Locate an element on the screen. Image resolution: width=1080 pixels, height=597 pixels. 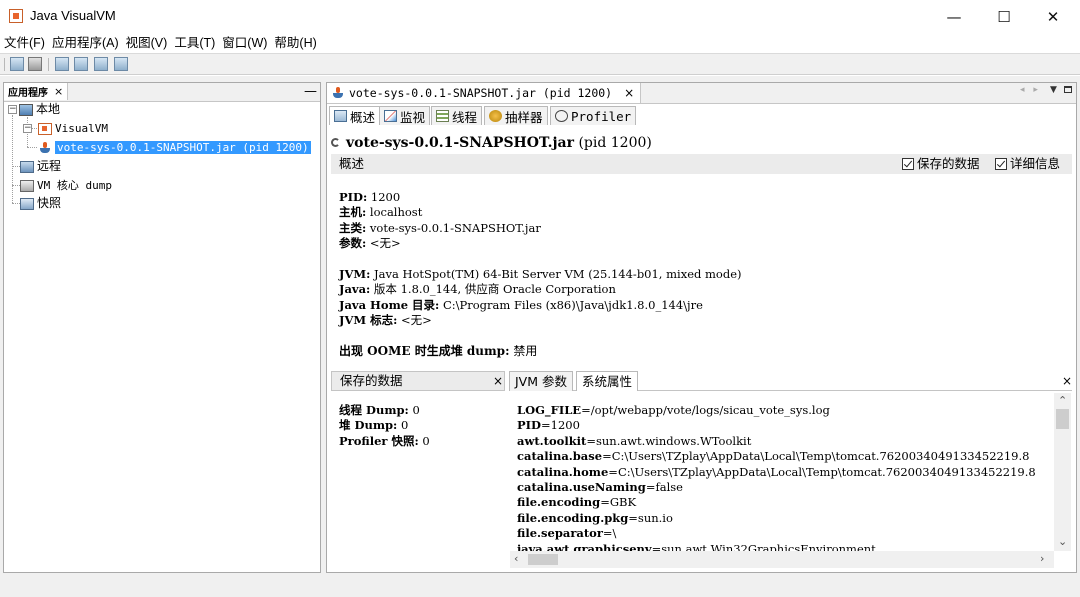
profiler-clock-icon is located at coordinates (561, 116).